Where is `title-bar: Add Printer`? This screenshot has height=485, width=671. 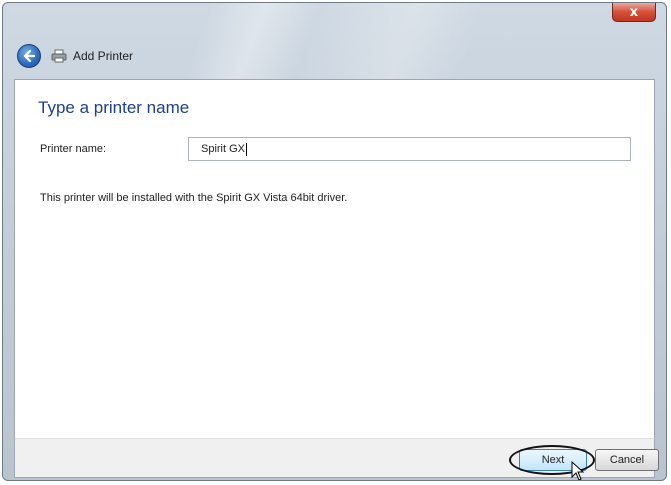
title-bar: Add Printer is located at coordinates (75, 56).